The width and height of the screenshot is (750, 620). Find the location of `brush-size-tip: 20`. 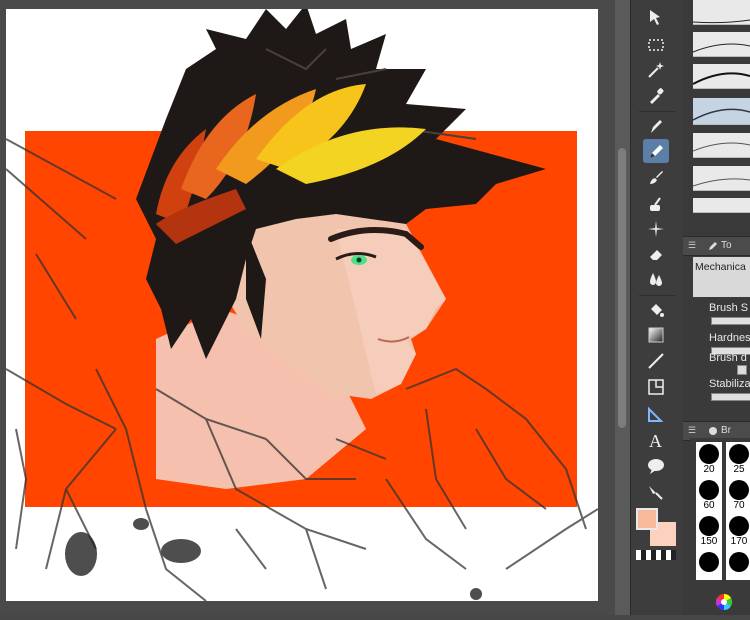

brush-size-tip: 20 is located at coordinates (709, 460).